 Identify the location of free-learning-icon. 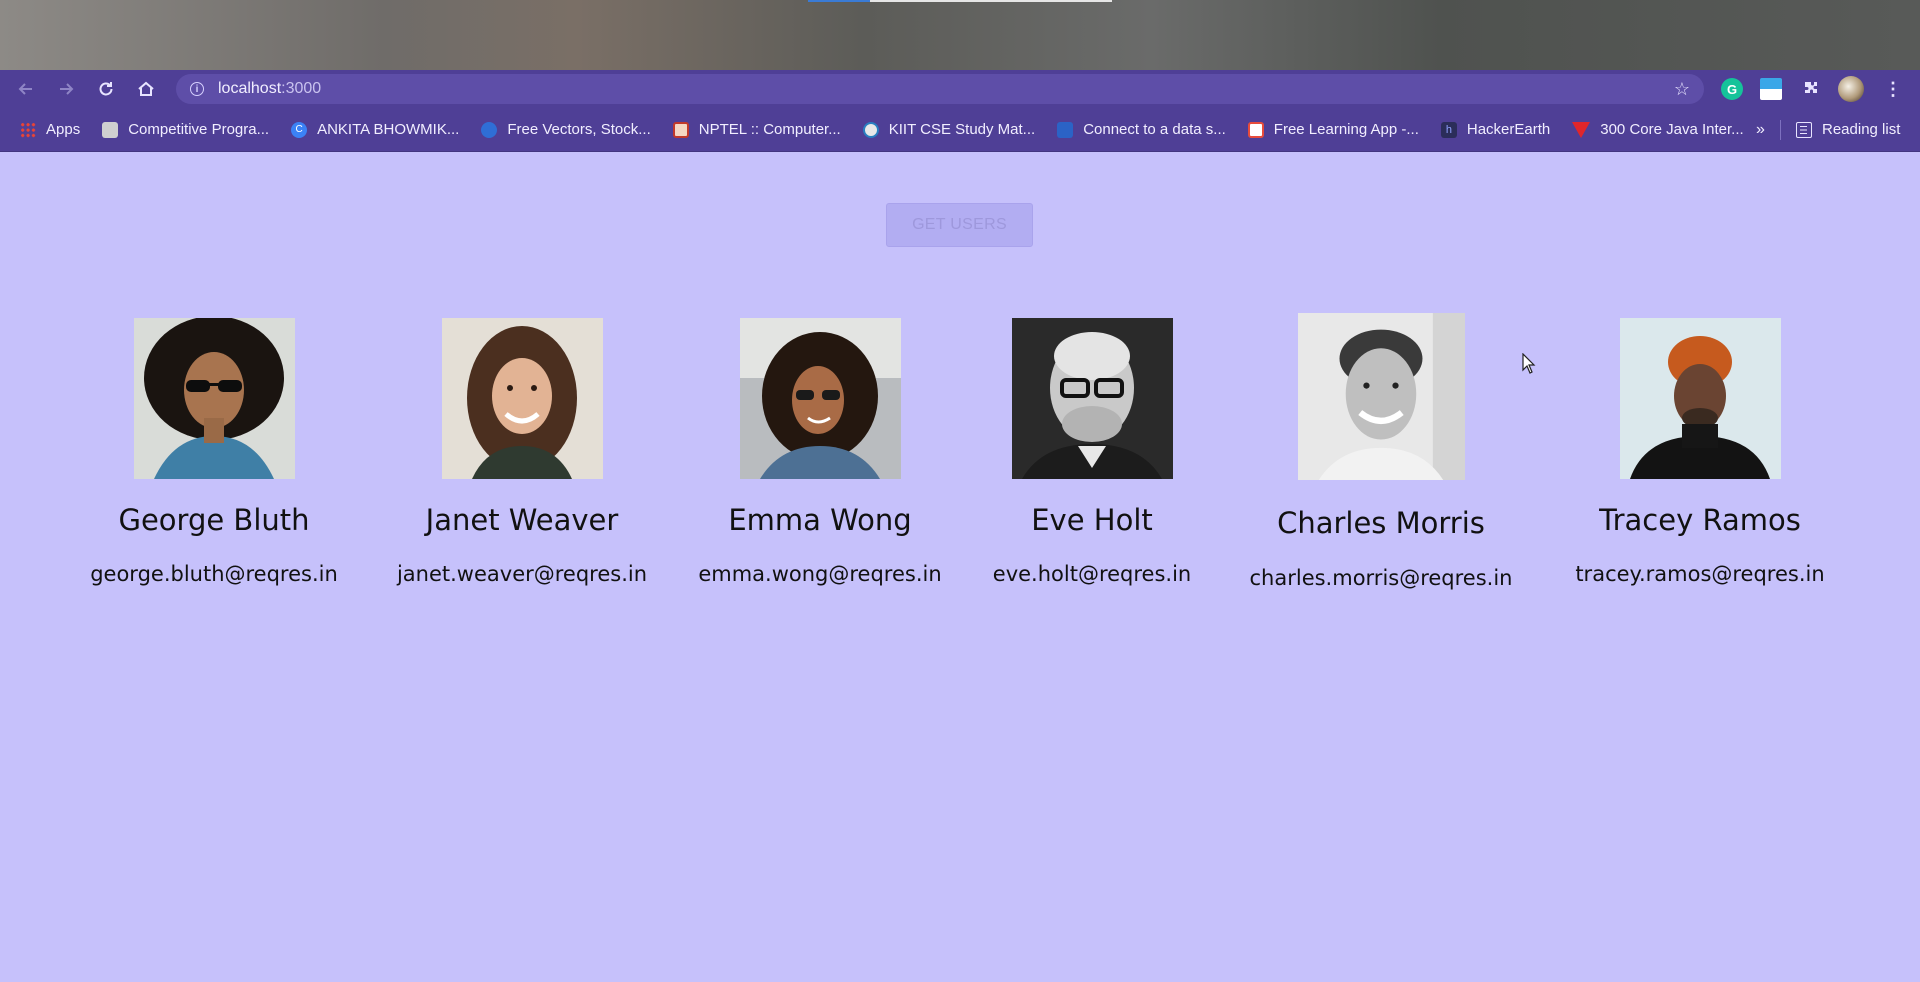
(1255, 129).